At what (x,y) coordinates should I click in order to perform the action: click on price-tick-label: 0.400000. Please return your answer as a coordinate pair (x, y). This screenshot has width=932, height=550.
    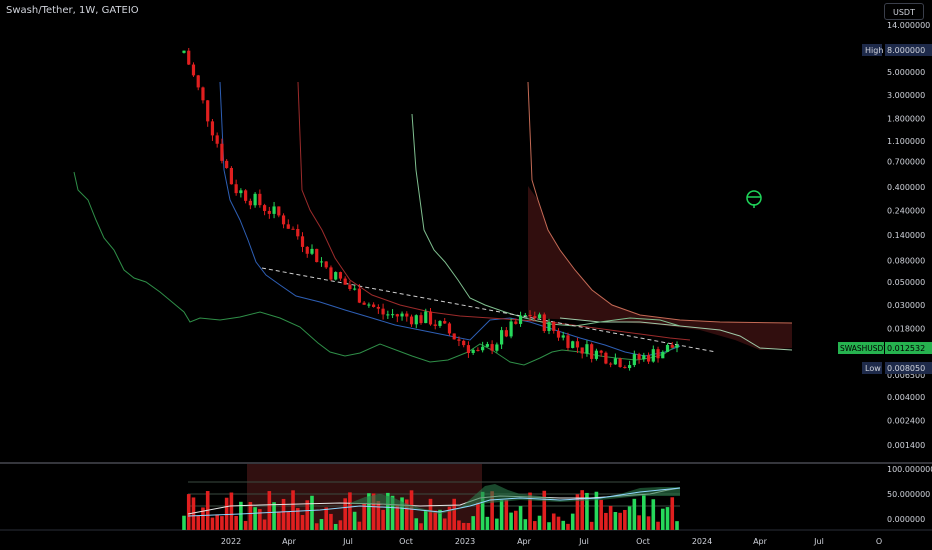
    Looking at the image, I should click on (906, 187).